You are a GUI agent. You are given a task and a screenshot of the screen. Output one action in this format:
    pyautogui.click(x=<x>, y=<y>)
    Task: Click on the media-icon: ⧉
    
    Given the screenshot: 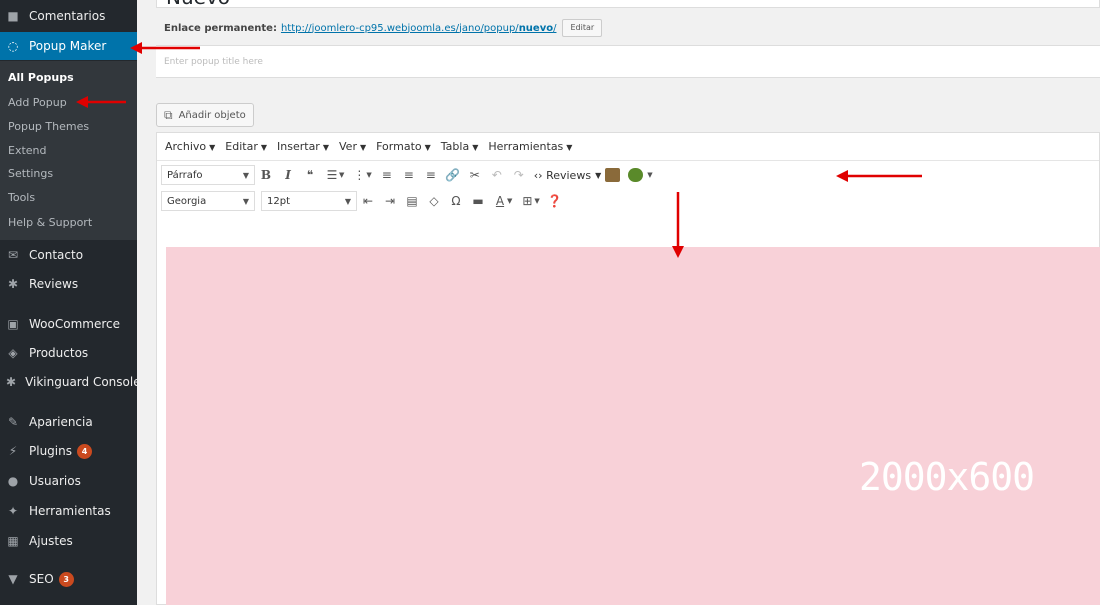 What is the action you would take?
    pyautogui.click(x=168, y=114)
    